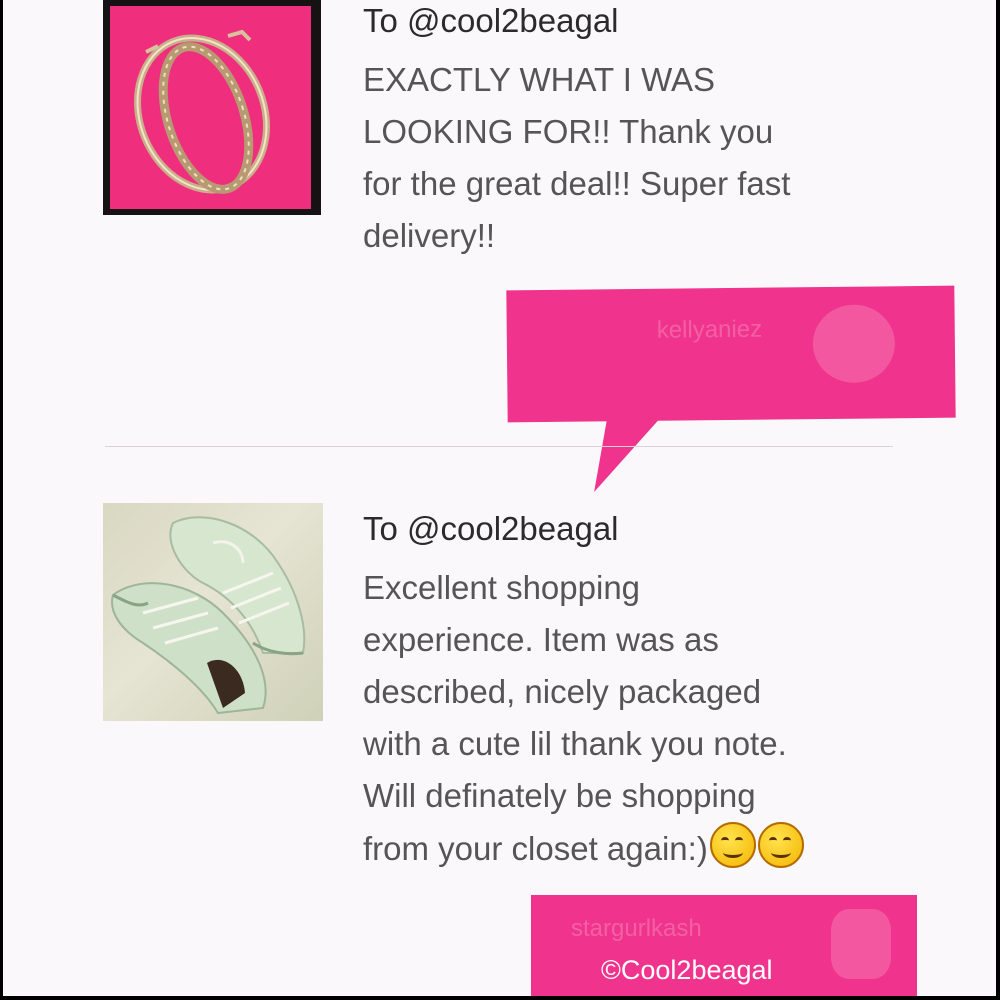  Describe the element at coordinates (636, 928) in the screenshot. I see `review-2-badge-username: stargurlkash` at that location.